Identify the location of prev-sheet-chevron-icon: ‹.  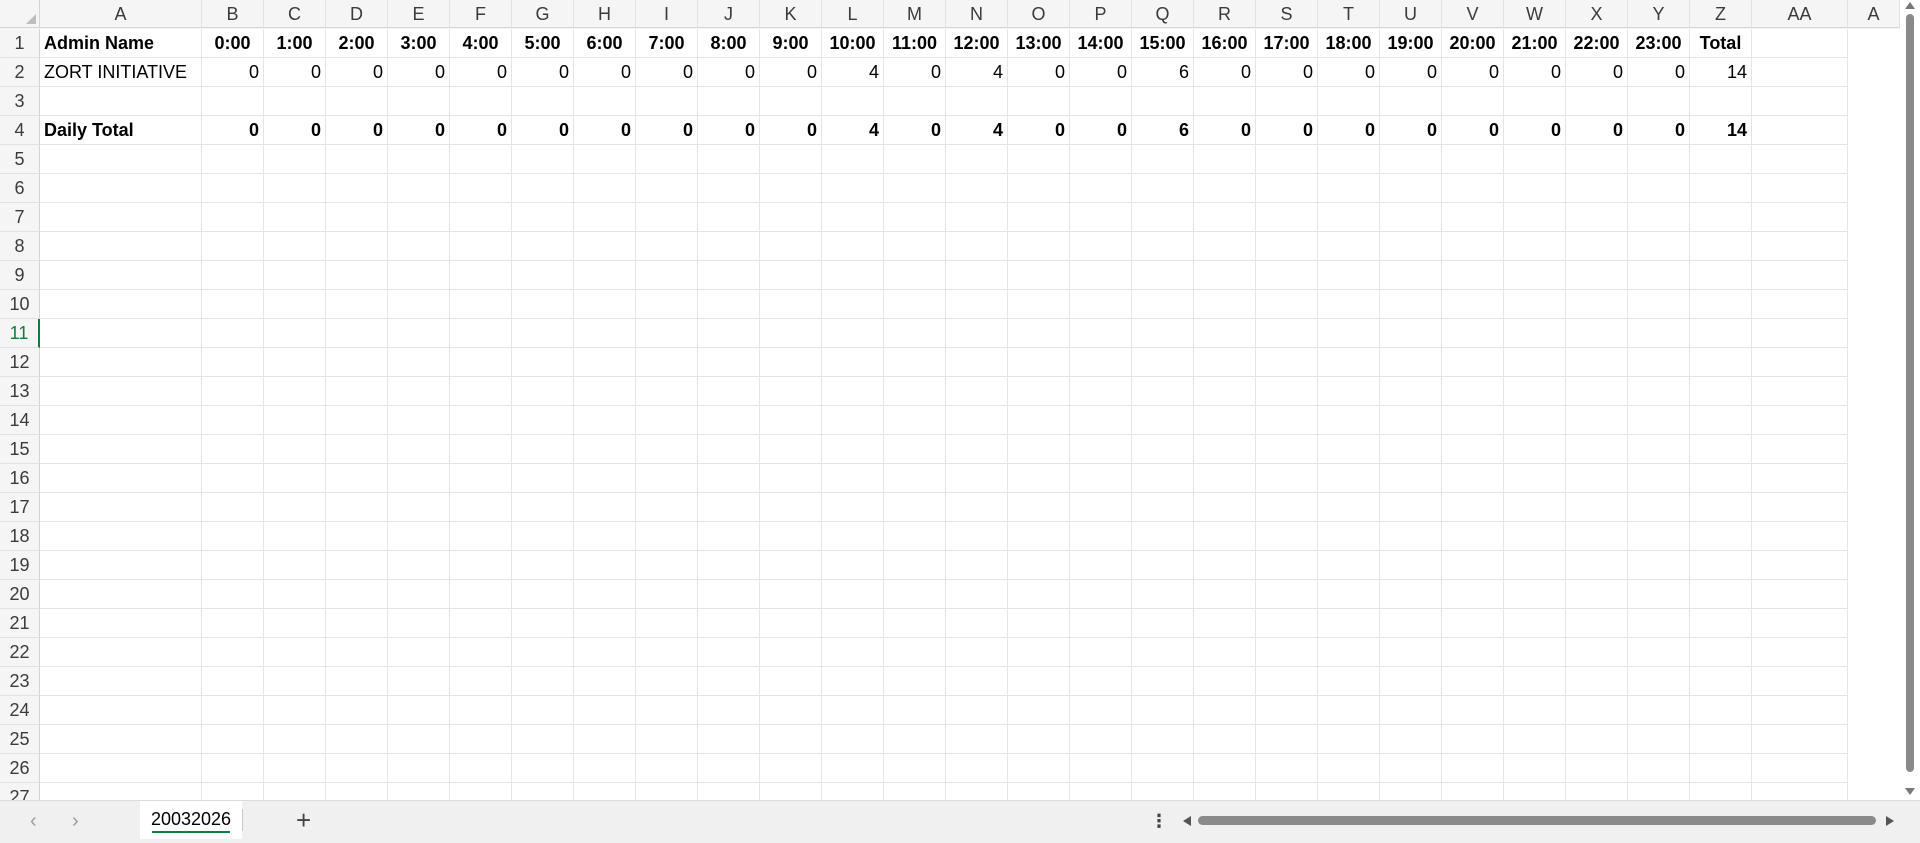
(33, 821).